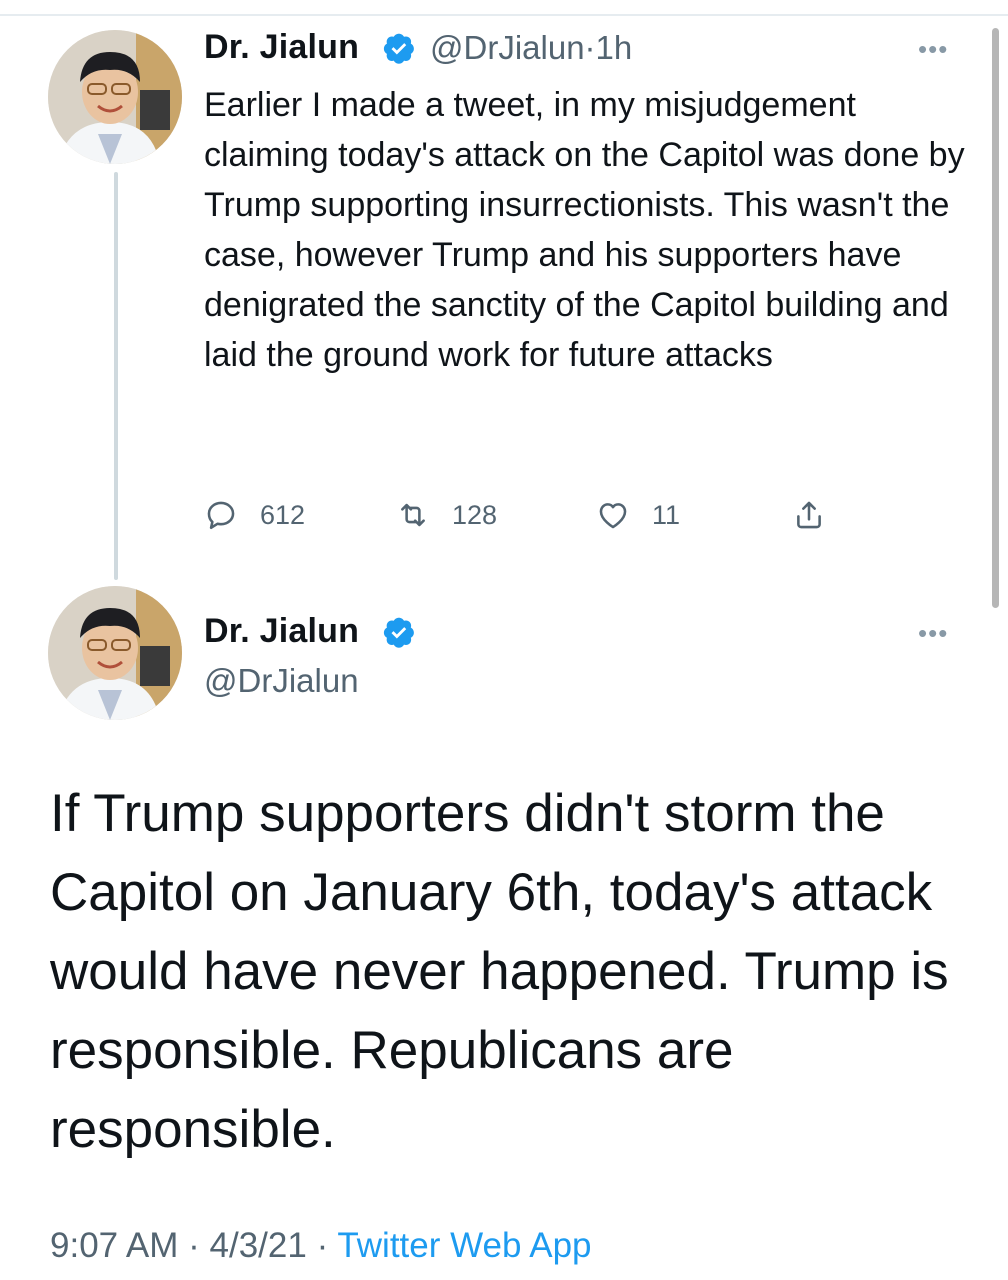 The image size is (1008, 1280). I want to click on like-button: 11, so click(638, 515).